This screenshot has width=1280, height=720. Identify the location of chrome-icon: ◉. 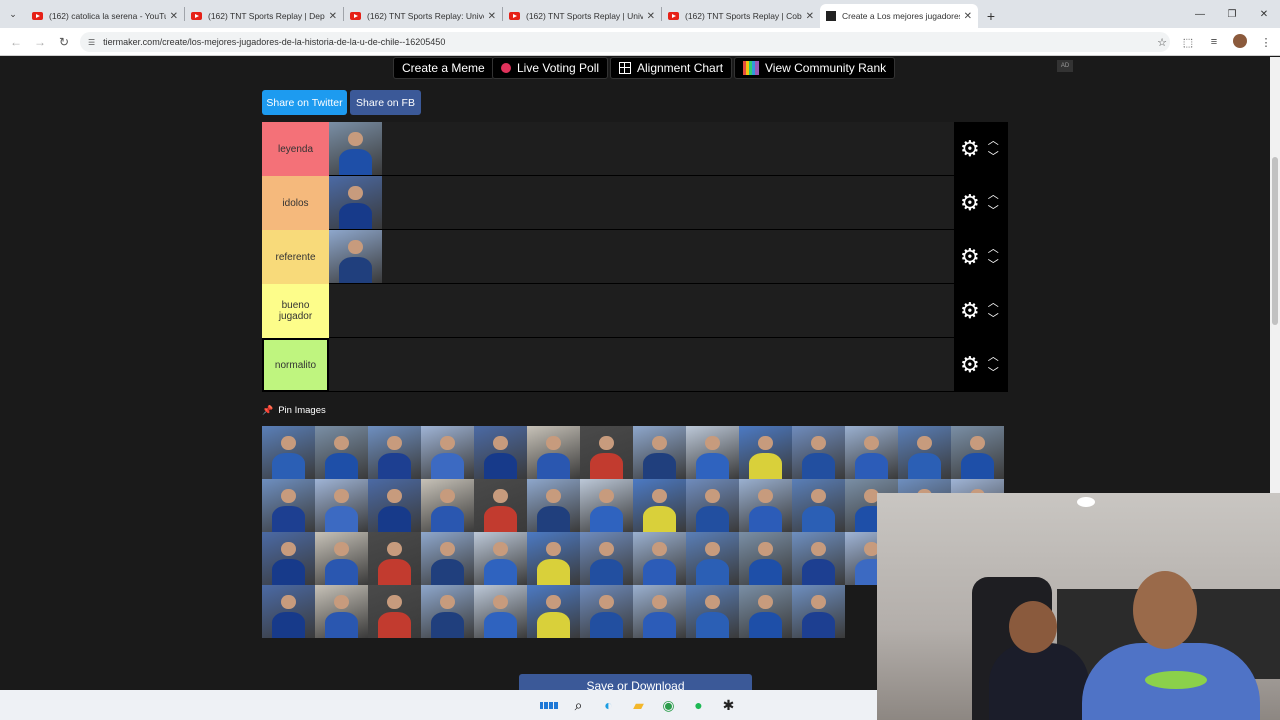
(669, 705).